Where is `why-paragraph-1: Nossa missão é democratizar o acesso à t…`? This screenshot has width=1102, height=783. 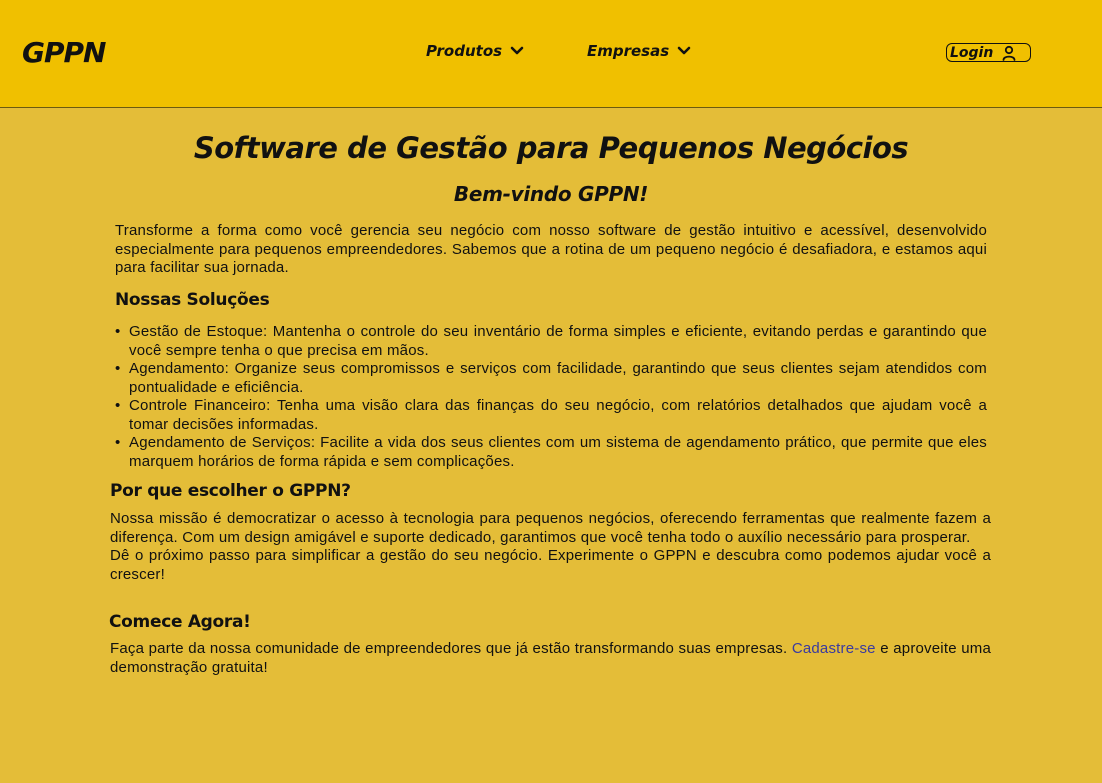
why-paragraph-1: Nossa missão é democratizar o acesso à t… is located at coordinates (550, 528).